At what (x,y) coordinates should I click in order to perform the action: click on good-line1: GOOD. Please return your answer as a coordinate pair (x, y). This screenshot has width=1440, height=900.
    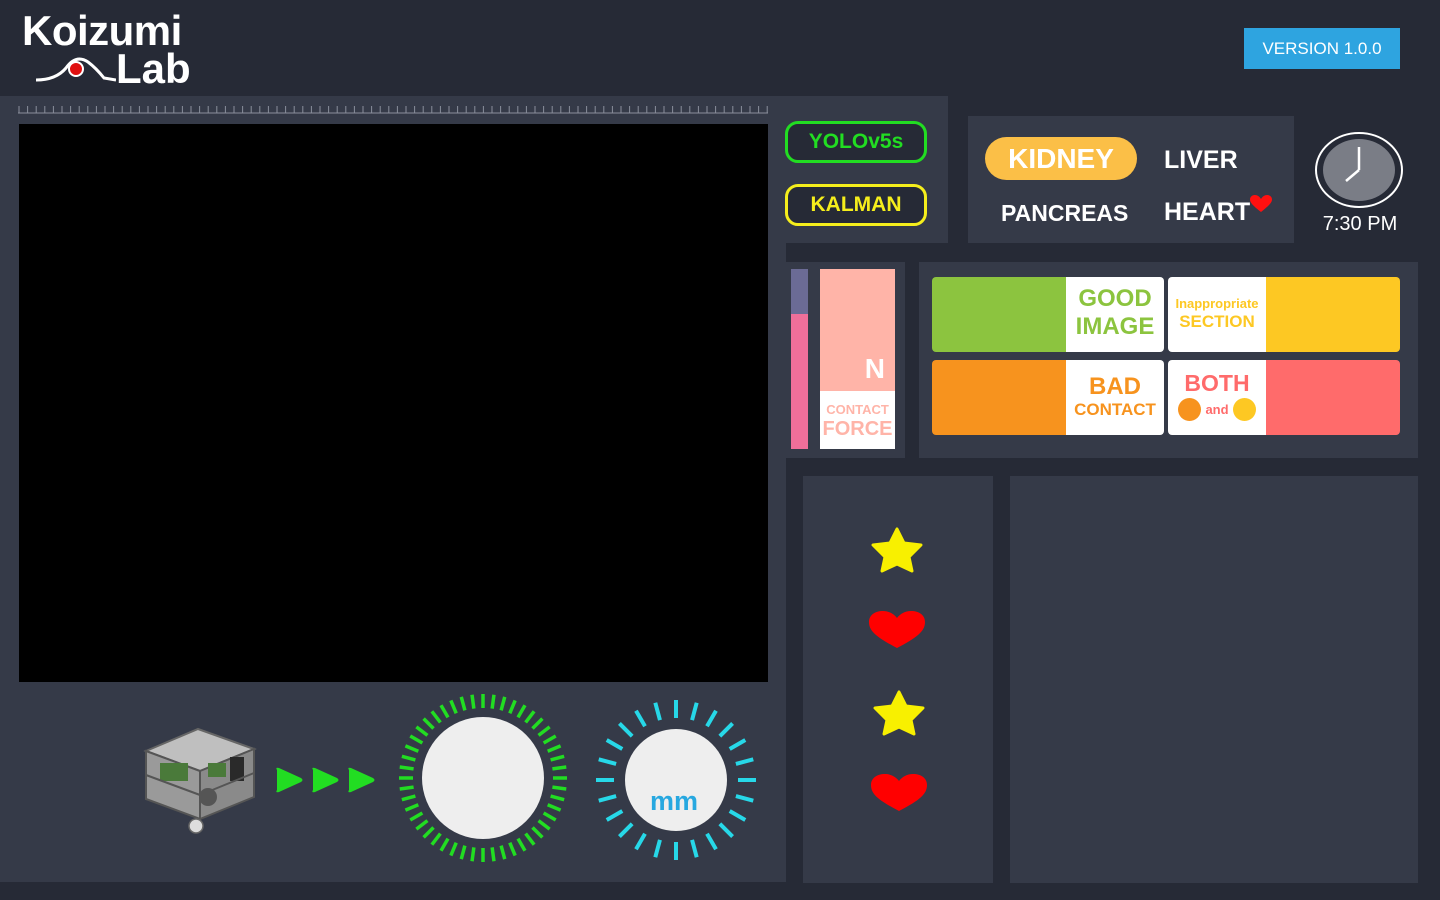
    Looking at the image, I should click on (1115, 298).